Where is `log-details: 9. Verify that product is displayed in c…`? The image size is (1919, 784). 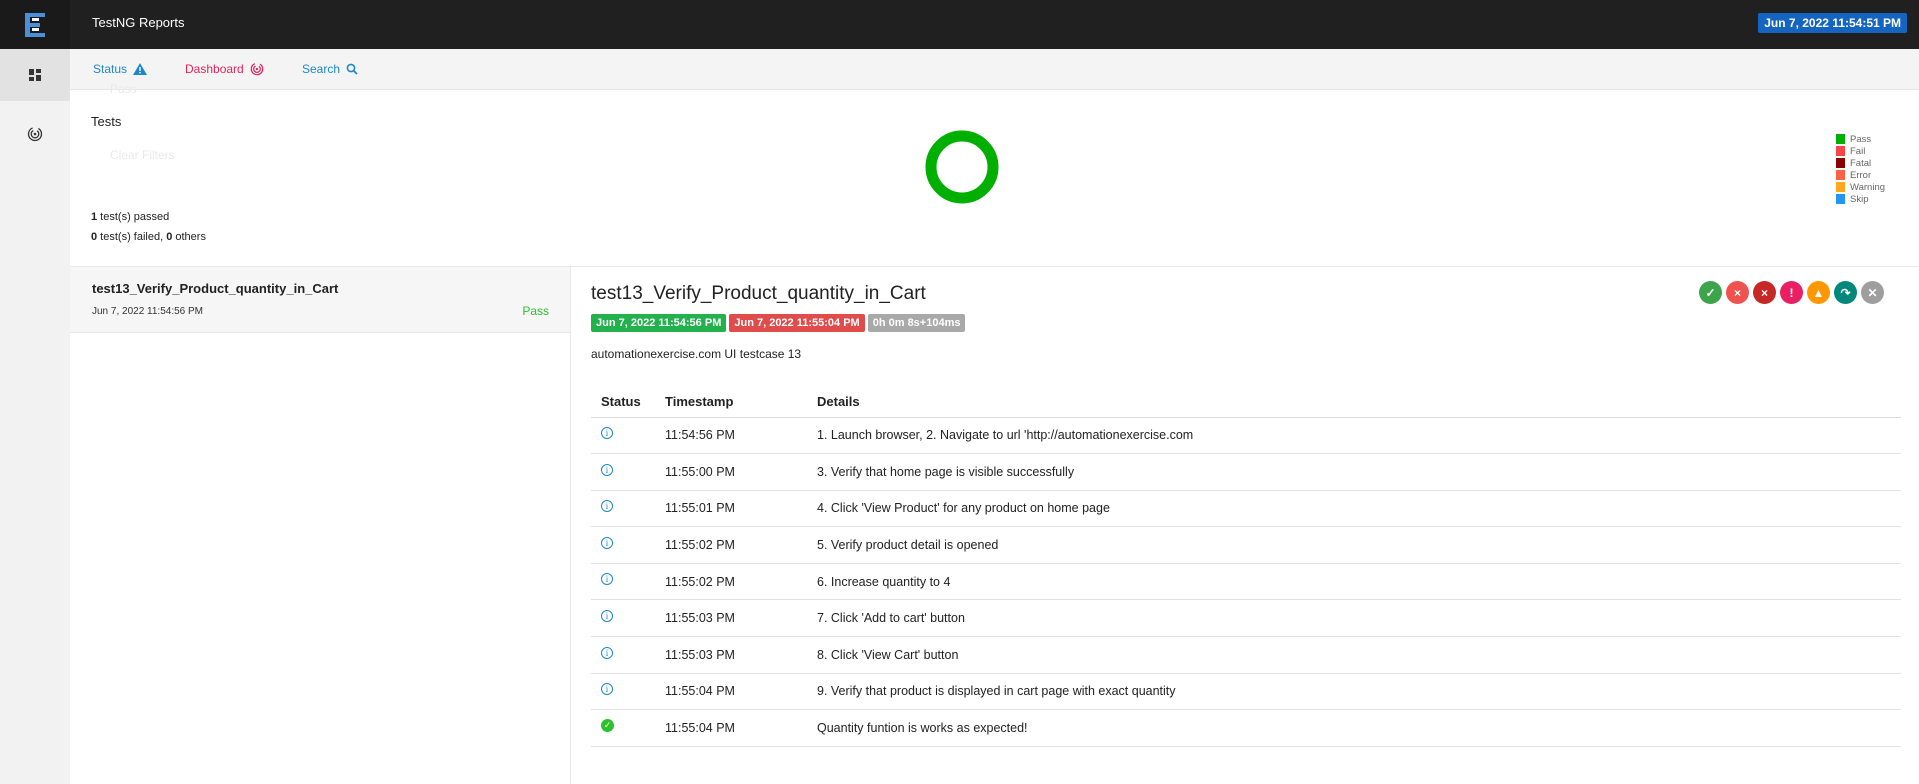
log-details: 9. Verify that product is displayed in c… is located at coordinates (1354, 692).